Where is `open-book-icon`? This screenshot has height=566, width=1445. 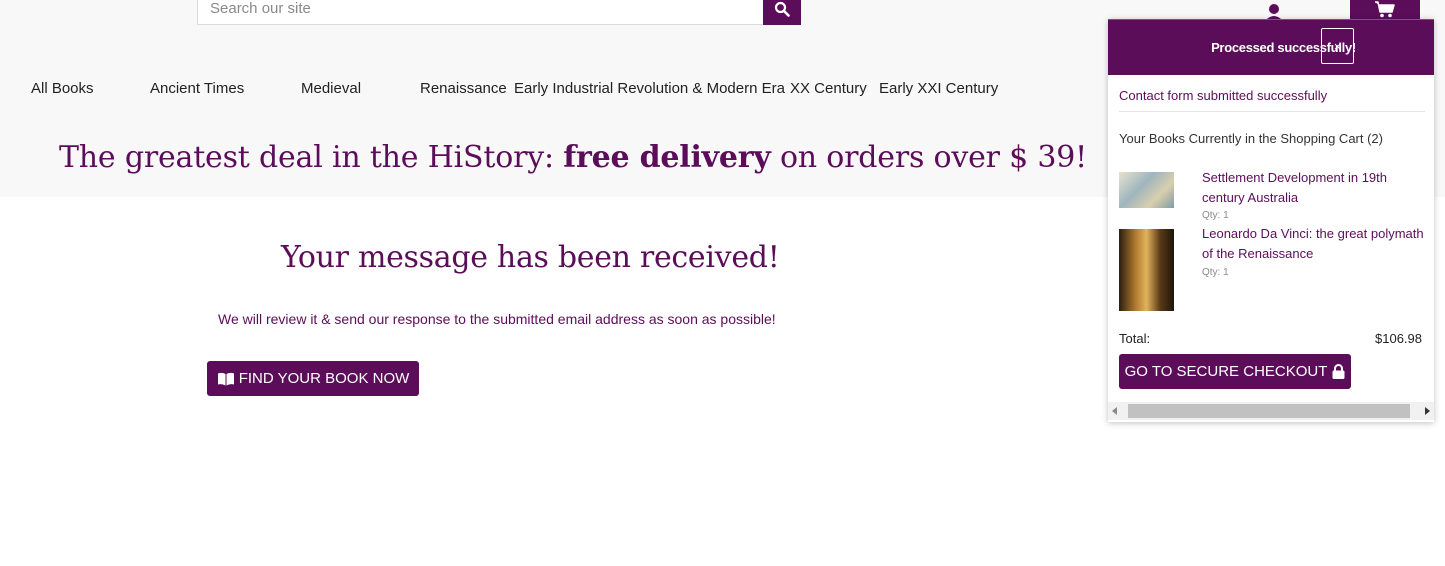 open-book-icon is located at coordinates (225, 378).